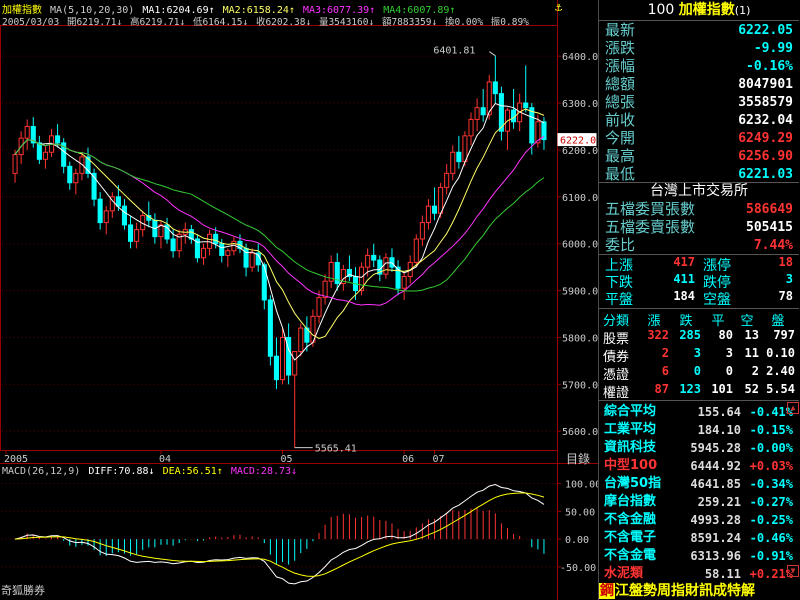 The width and height of the screenshot is (800, 600). What do you see at coordinates (578, 458) in the screenshot?
I see `catalog-label: 目錄` at bounding box center [578, 458].